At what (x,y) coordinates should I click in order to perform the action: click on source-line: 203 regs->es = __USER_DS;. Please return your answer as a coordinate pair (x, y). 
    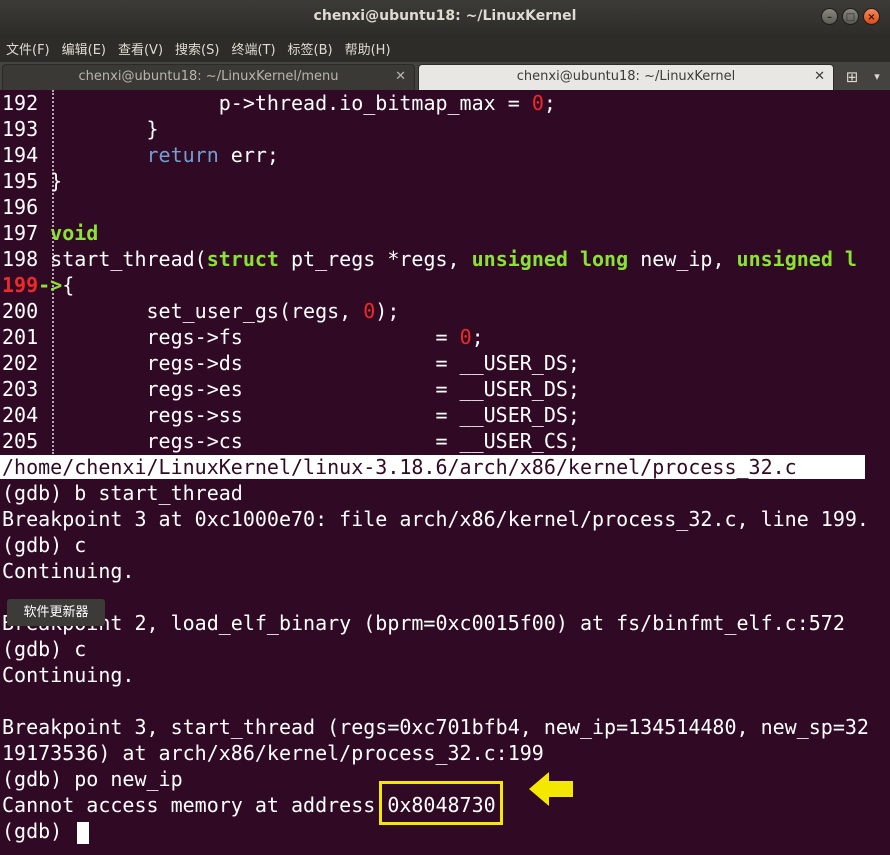
    Looking at the image, I should click on (291, 389).